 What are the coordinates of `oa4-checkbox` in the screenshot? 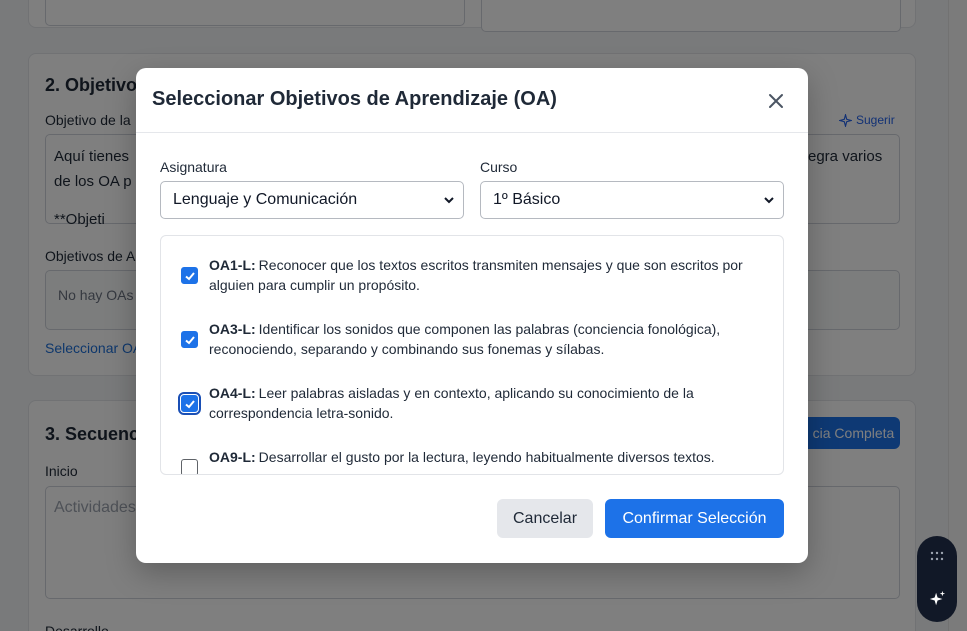 It's located at (189, 403).